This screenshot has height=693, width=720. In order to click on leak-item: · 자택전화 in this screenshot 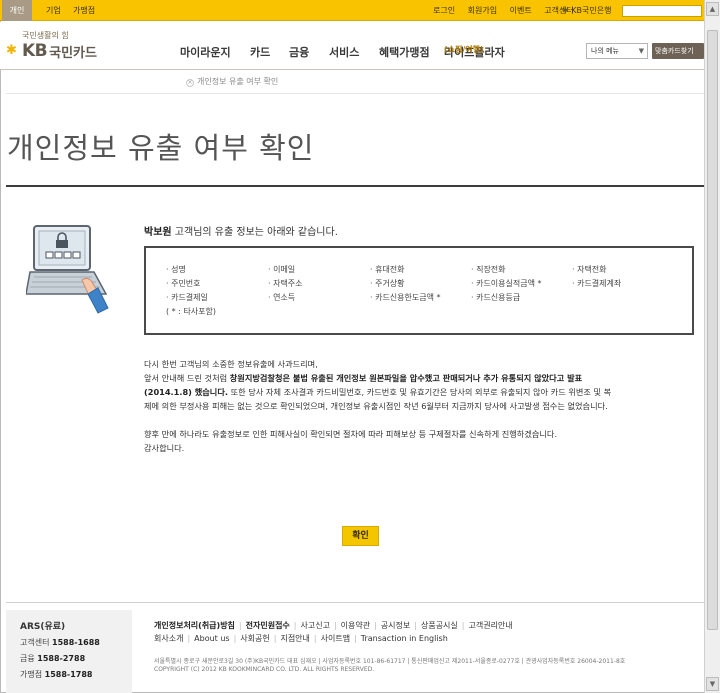, I will do `click(589, 269)`.